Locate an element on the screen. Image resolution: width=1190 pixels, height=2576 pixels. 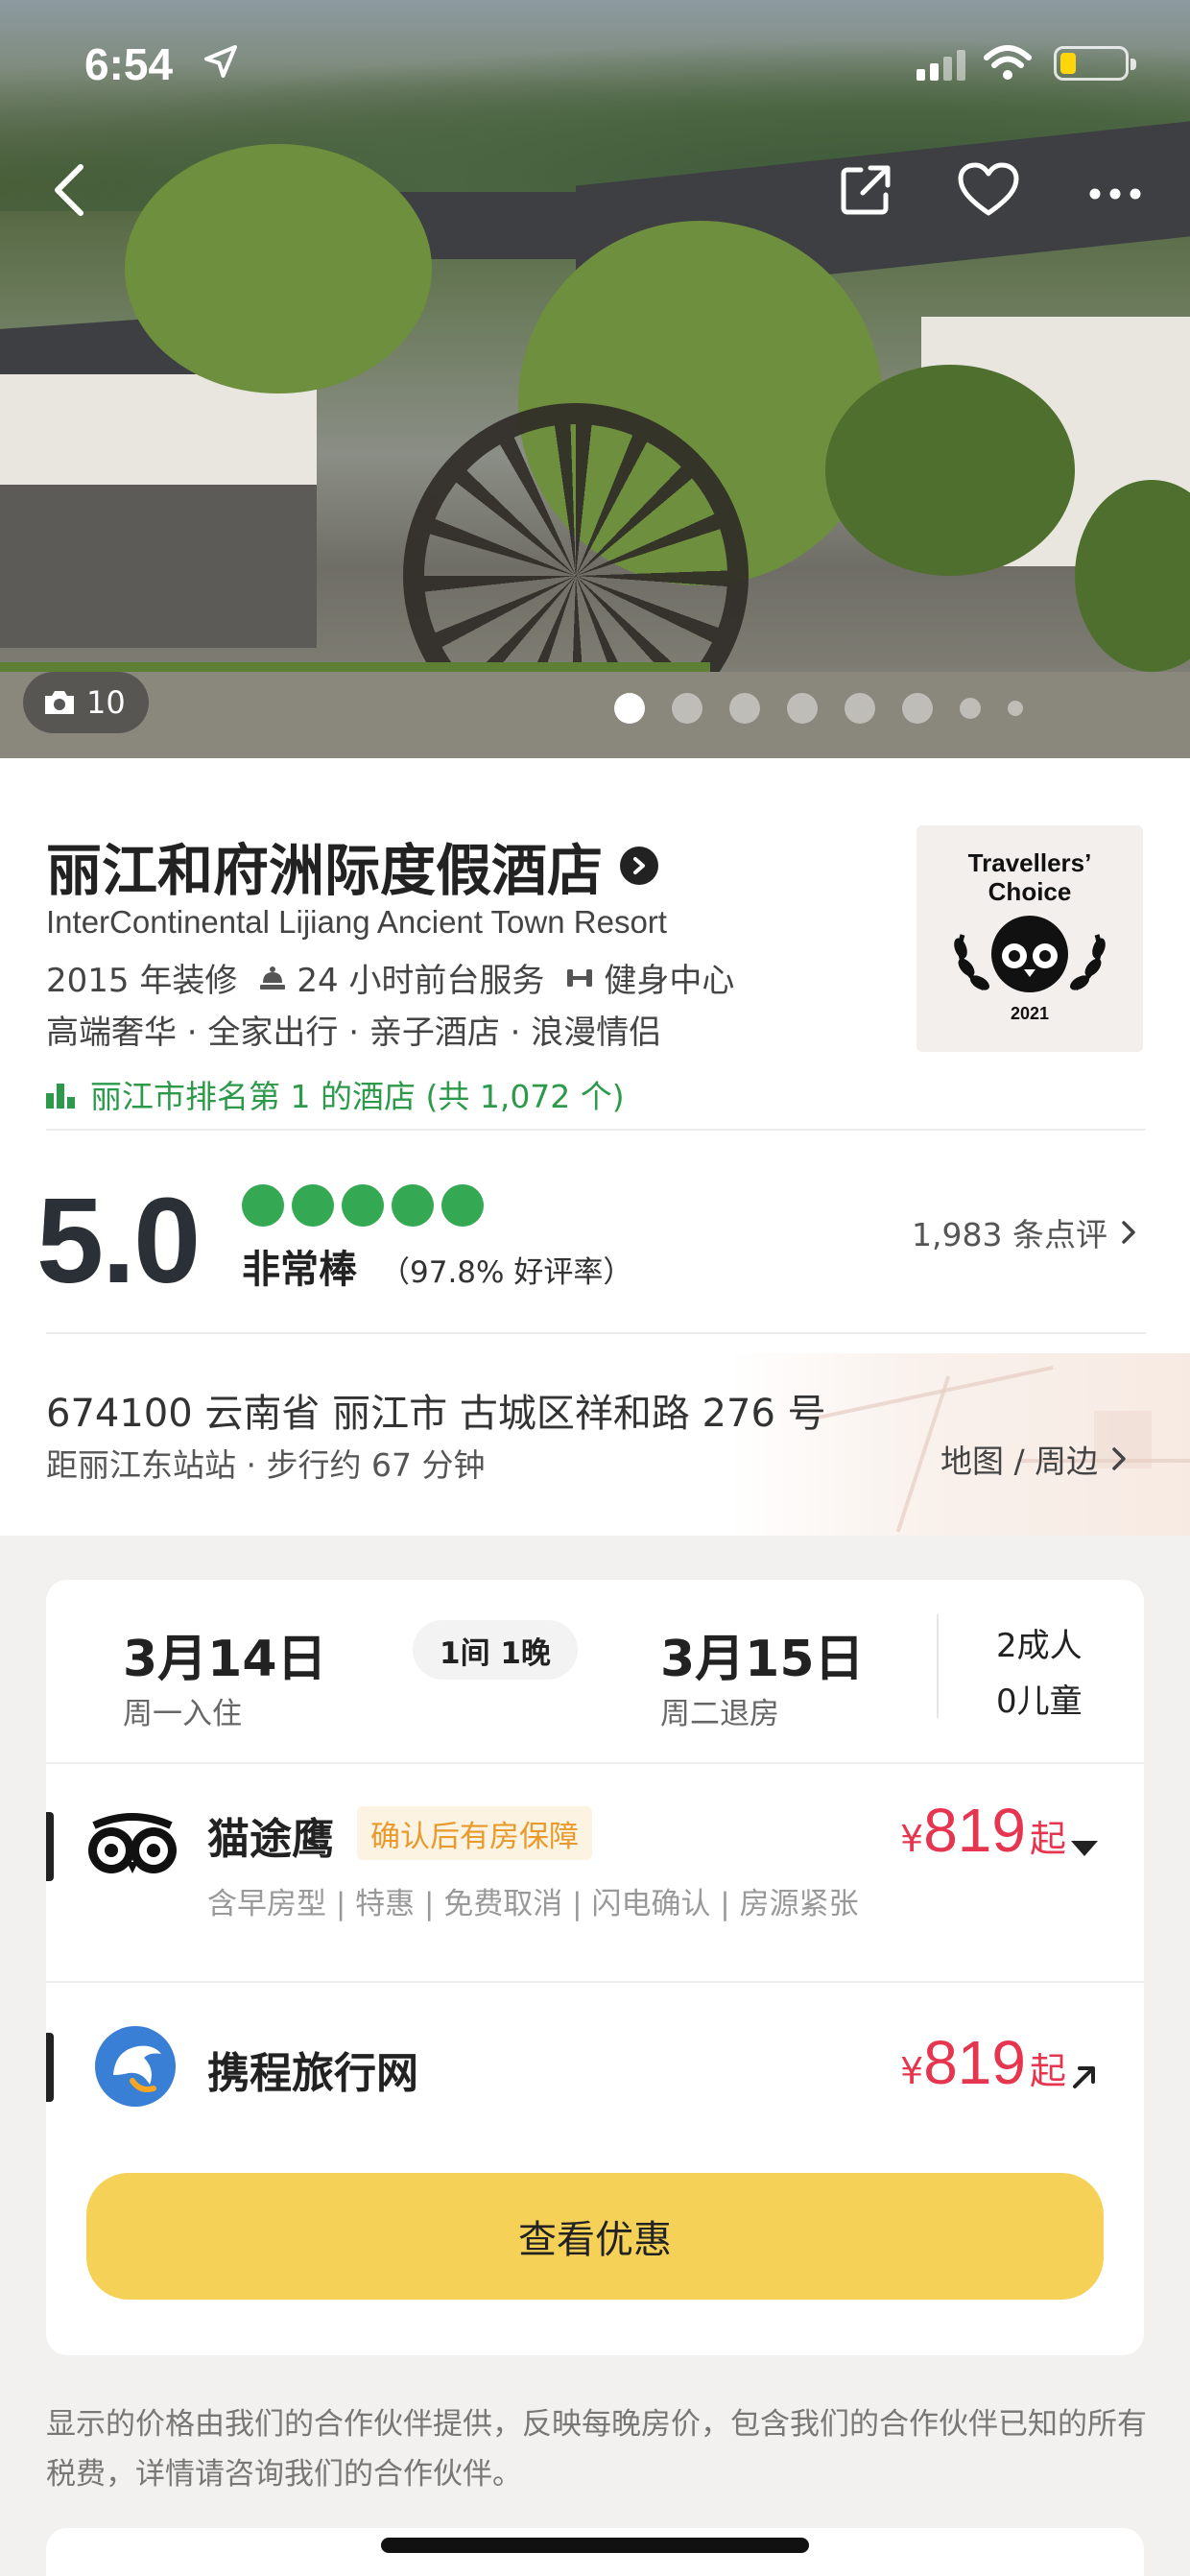
favorite-button is located at coordinates (989, 190).